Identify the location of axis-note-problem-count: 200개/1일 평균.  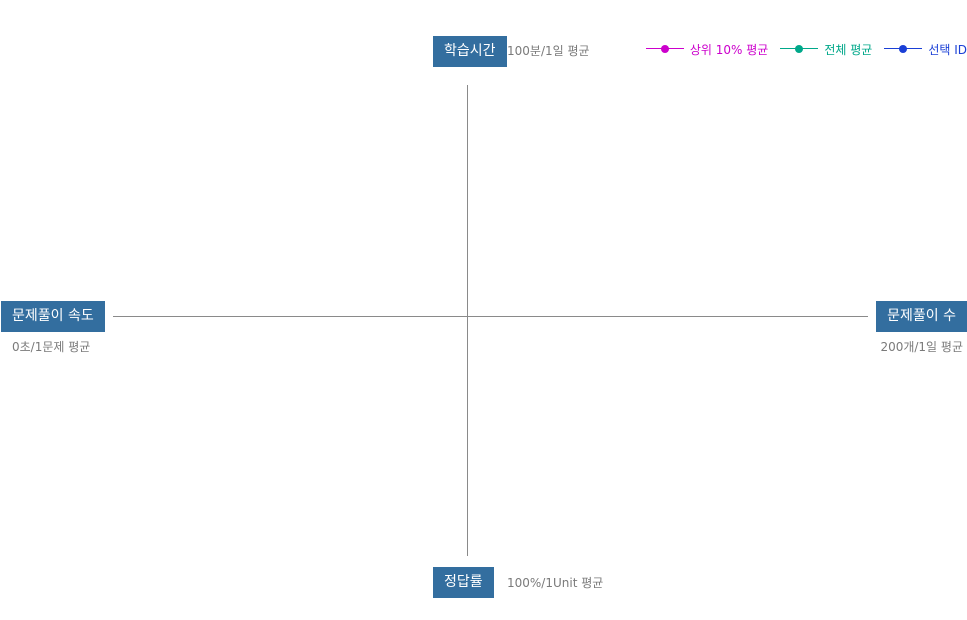
(921, 347).